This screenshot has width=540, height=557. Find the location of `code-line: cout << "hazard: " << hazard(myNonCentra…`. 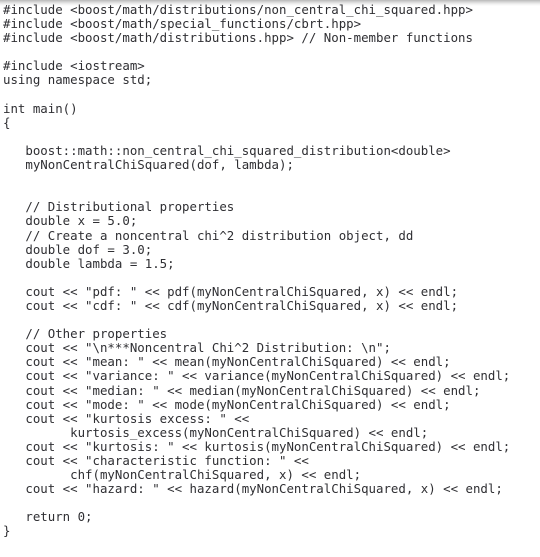

code-line: cout << "hazard: " << hazard(myNonCentra… is located at coordinates (253, 489).